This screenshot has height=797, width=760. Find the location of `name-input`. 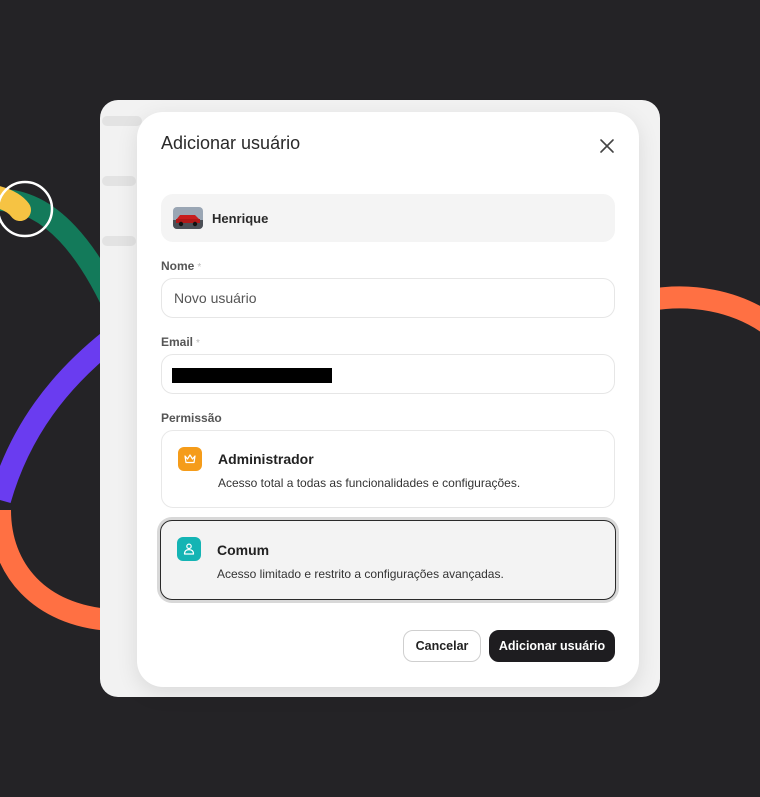

name-input is located at coordinates (388, 298).